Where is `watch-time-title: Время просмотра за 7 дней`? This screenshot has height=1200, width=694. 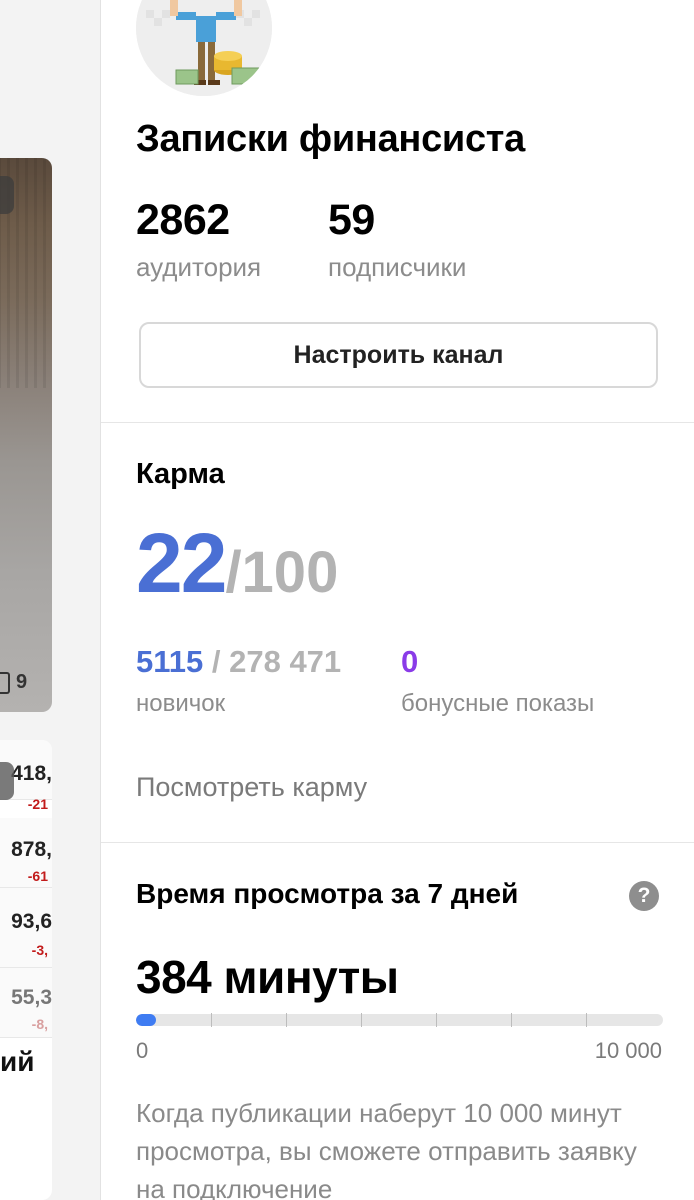 watch-time-title: Время просмотра за 7 дней is located at coordinates (327, 893).